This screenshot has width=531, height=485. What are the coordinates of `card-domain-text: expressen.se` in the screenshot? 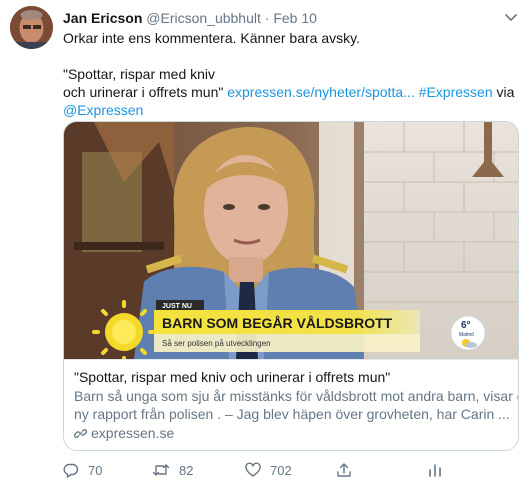 It's located at (133, 433).